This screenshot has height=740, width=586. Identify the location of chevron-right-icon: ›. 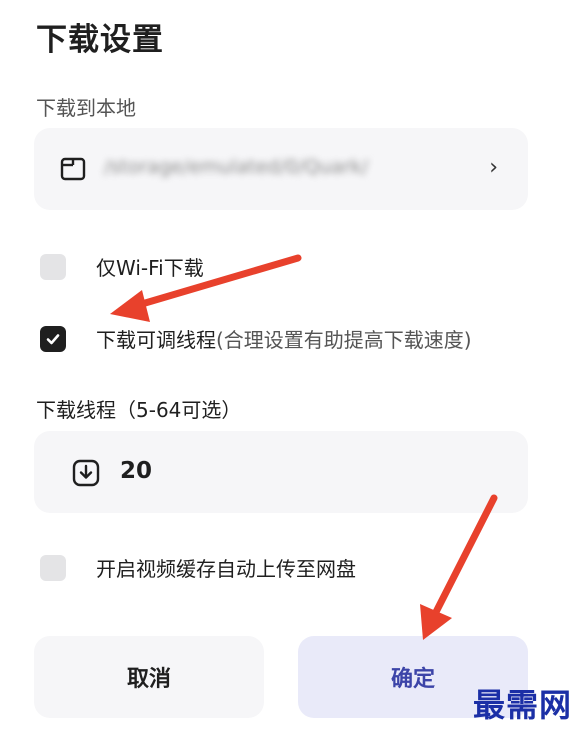
(493, 167).